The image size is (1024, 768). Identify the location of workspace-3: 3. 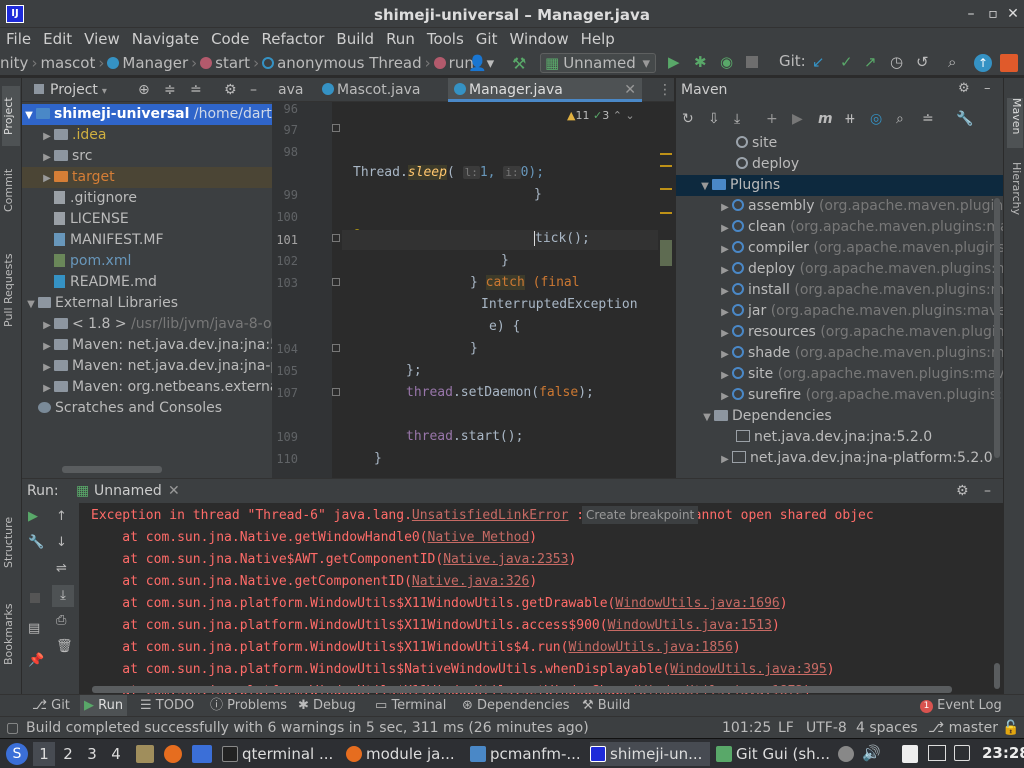
(92, 754).